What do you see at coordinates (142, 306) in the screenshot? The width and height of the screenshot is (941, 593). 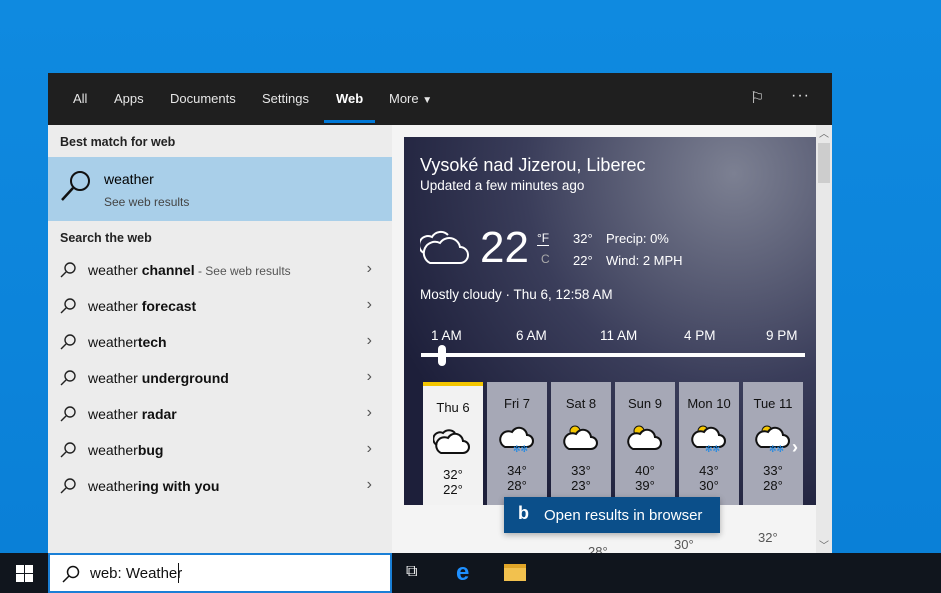 I see `suggestion-text: weather forecast` at bounding box center [142, 306].